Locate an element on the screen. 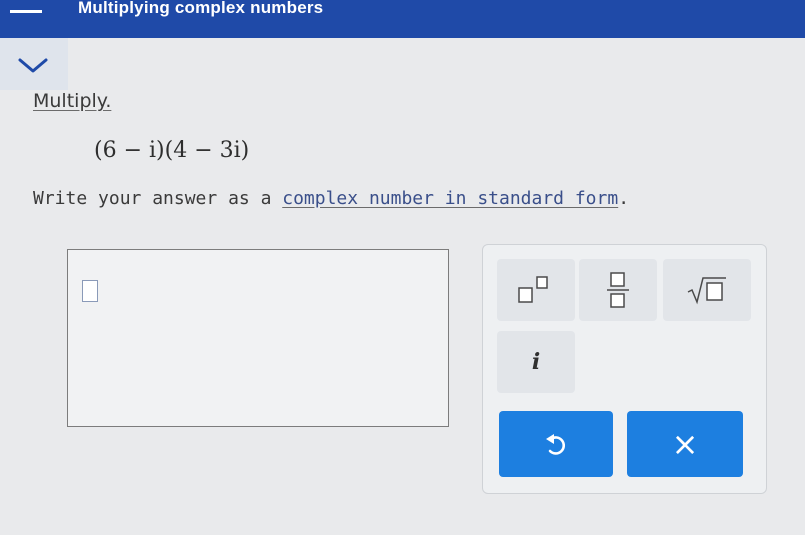 Image resolution: width=805 pixels, height=535 pixels. superscript-icon is located at coordinates (533, 289).